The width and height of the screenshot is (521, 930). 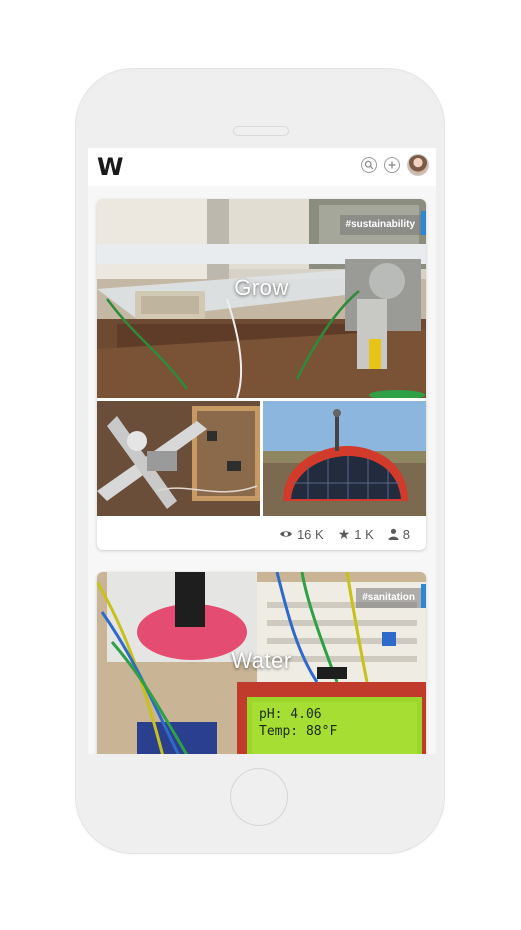 What do you see at coordinates (388, 598) in the screenshot?
I see `card-tag: #sanitation` at bounding box center [388, 598].